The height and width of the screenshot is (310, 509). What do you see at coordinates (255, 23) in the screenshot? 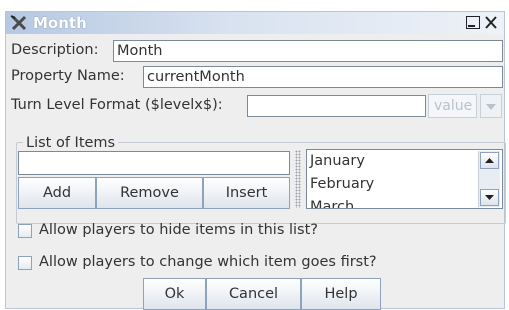
I see `title-bar: Month` at bounding box center [255, 23].